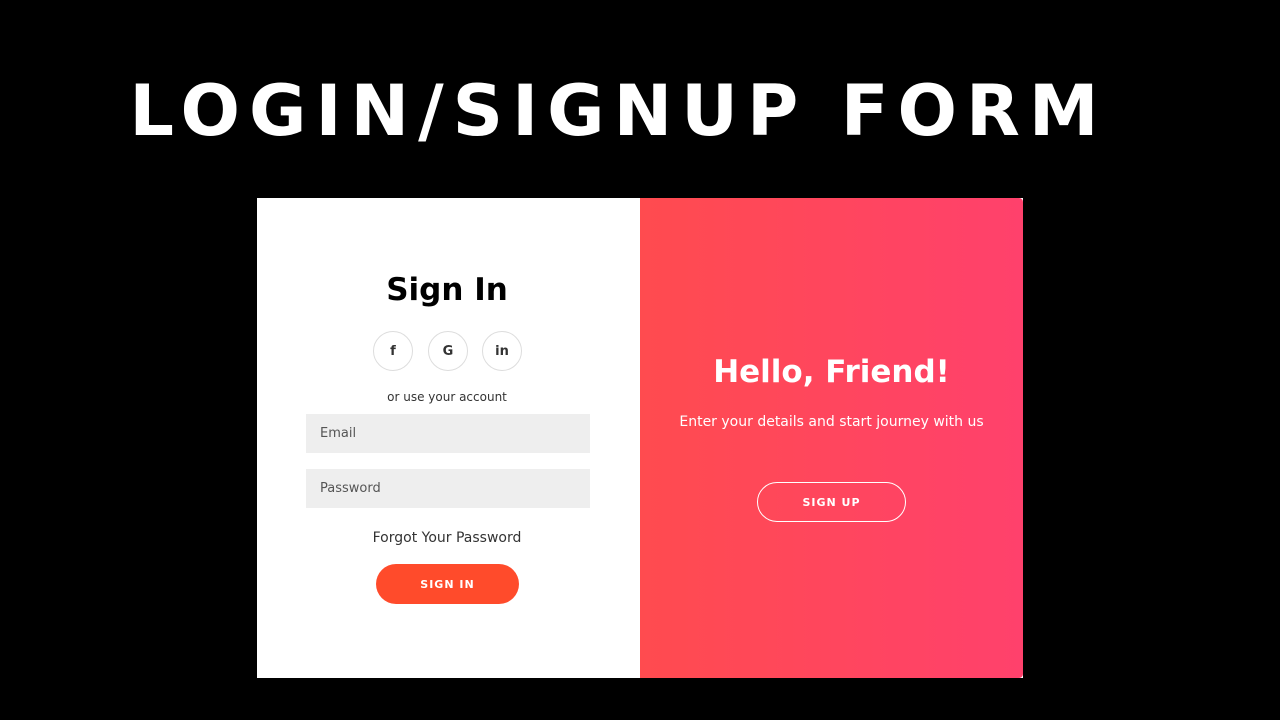 The width and height of the screenshot is (1280, 720). Describe the element at coordinates (831, 372) in the screenshot. I see `overlay-title: Hello, Friend!` at that location.